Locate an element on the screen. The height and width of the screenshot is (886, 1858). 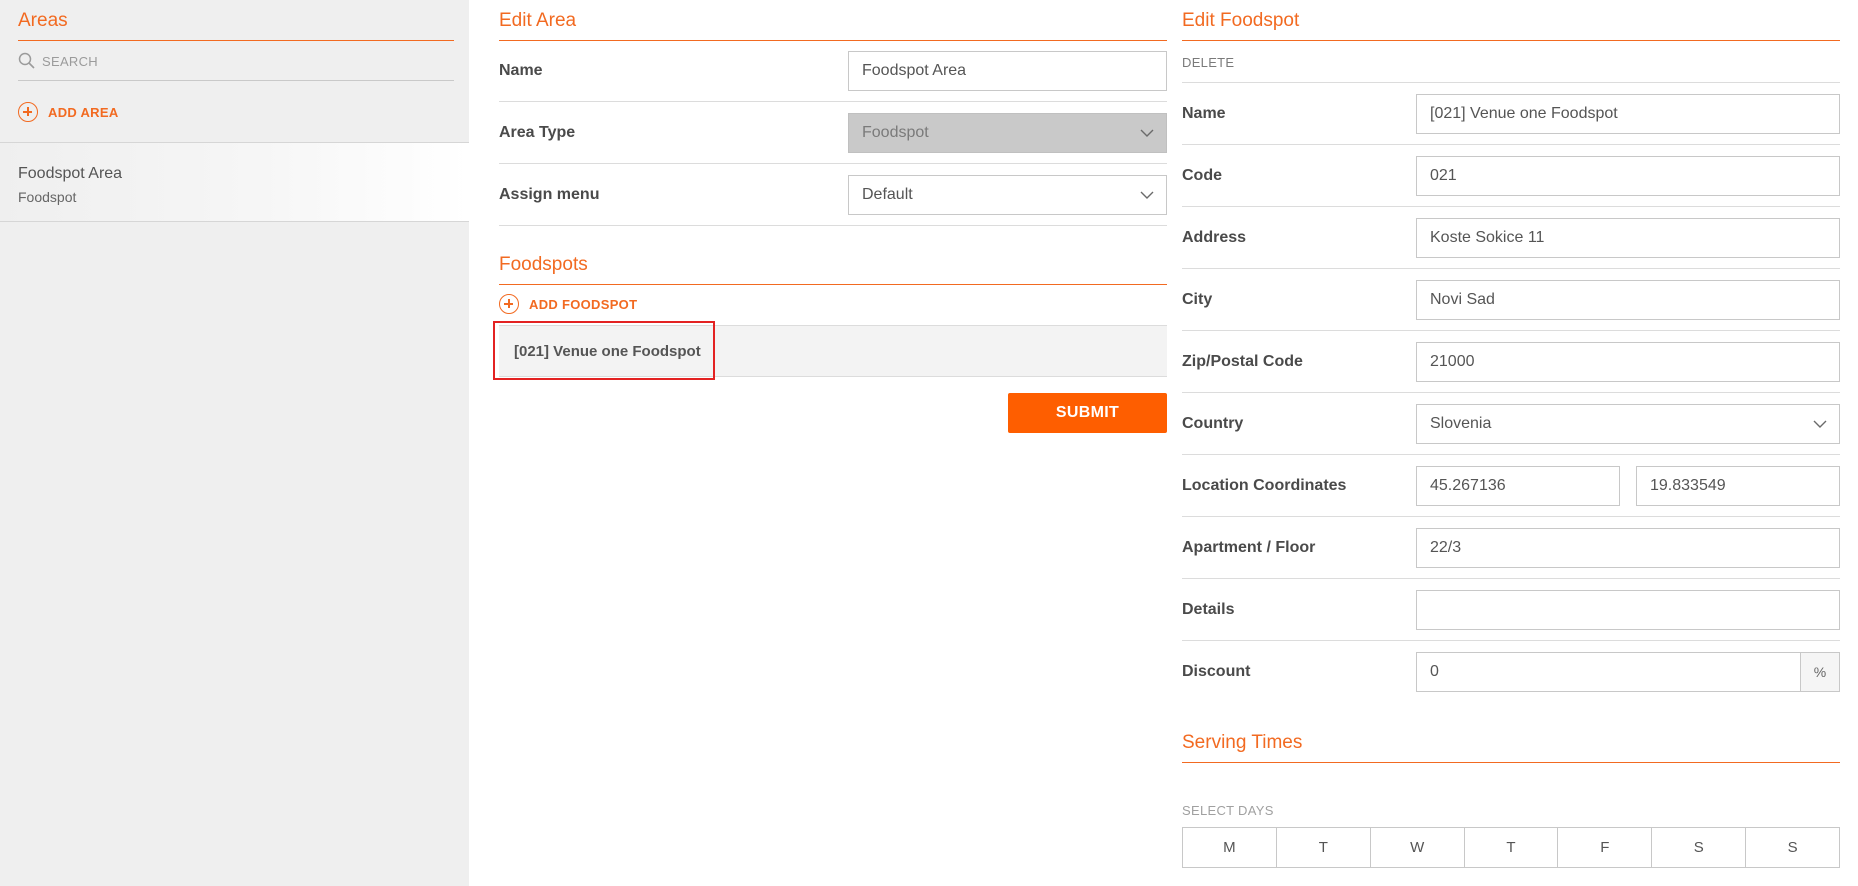
submit-button: SUBMIT is located at coordinates (1087, 413).